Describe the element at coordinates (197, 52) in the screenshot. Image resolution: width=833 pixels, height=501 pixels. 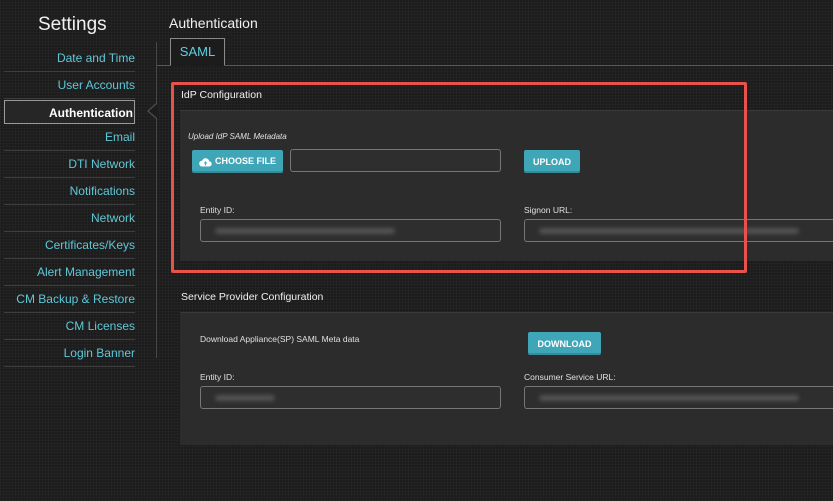
I see `tab-saml: SAML` at that location.